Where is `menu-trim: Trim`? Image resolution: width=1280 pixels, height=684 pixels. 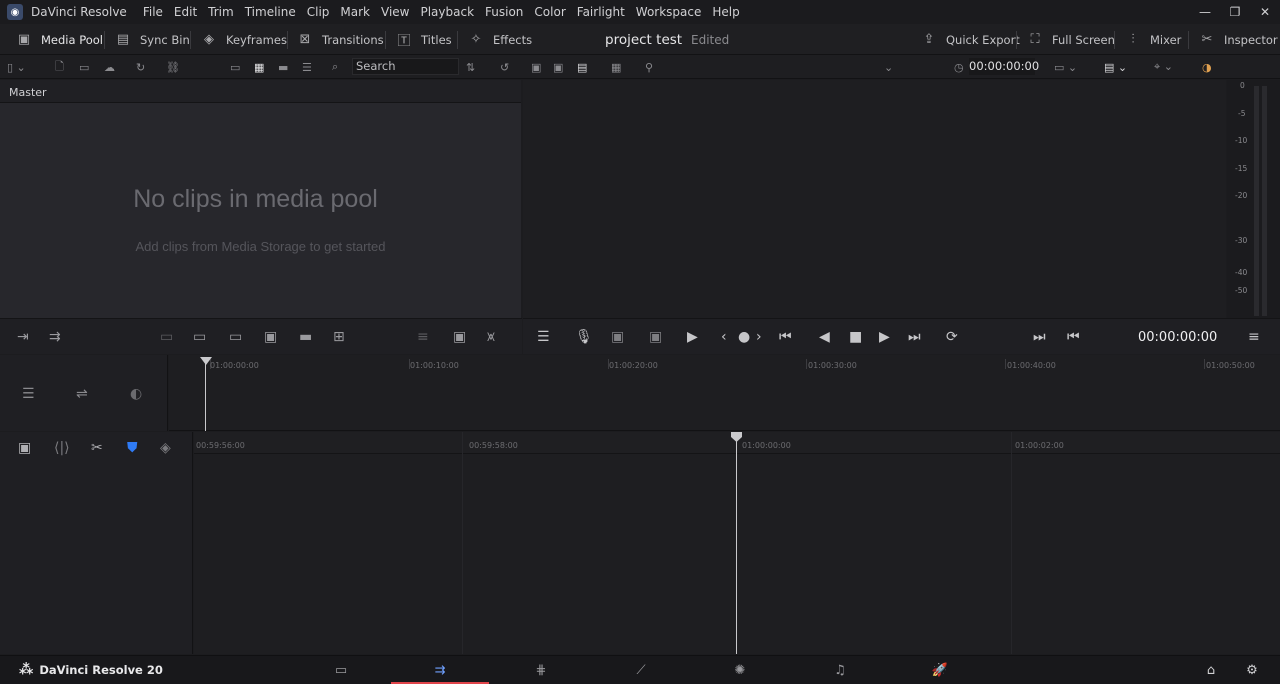
menu-trim: Trim is located at coordinates (222, 12).